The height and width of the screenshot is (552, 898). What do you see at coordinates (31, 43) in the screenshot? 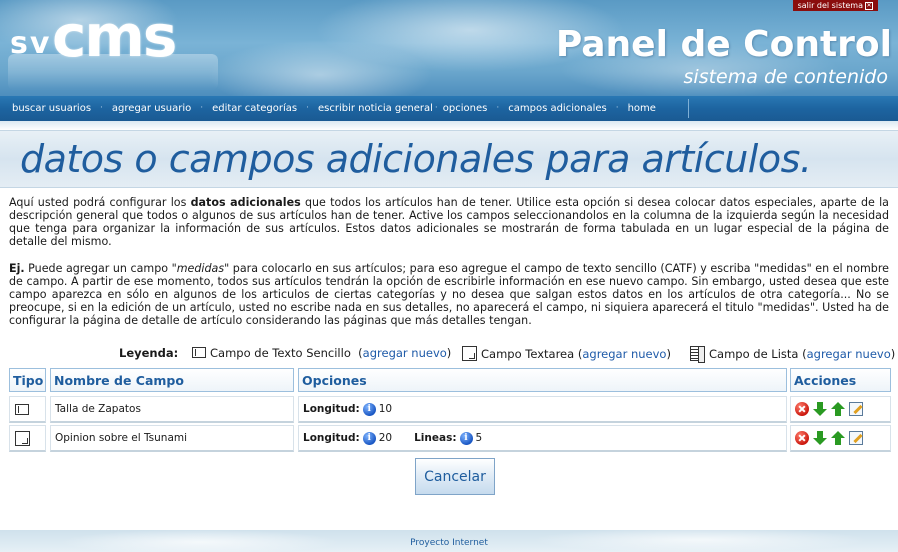
I see `logo-prefix: sv` at bounding box center [31, 43].